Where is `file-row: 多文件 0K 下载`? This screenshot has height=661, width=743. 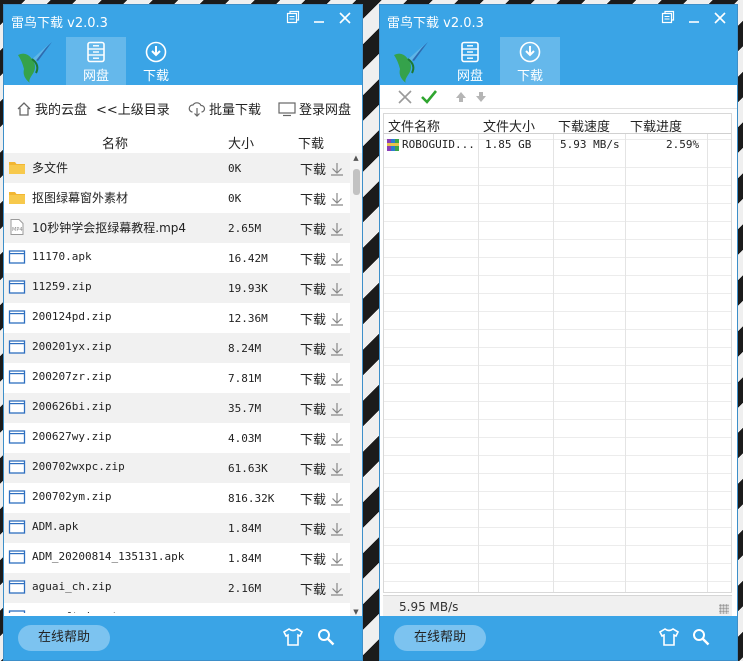 file-row: 多文件 0K 下载 is located at coordinates (177, 168).